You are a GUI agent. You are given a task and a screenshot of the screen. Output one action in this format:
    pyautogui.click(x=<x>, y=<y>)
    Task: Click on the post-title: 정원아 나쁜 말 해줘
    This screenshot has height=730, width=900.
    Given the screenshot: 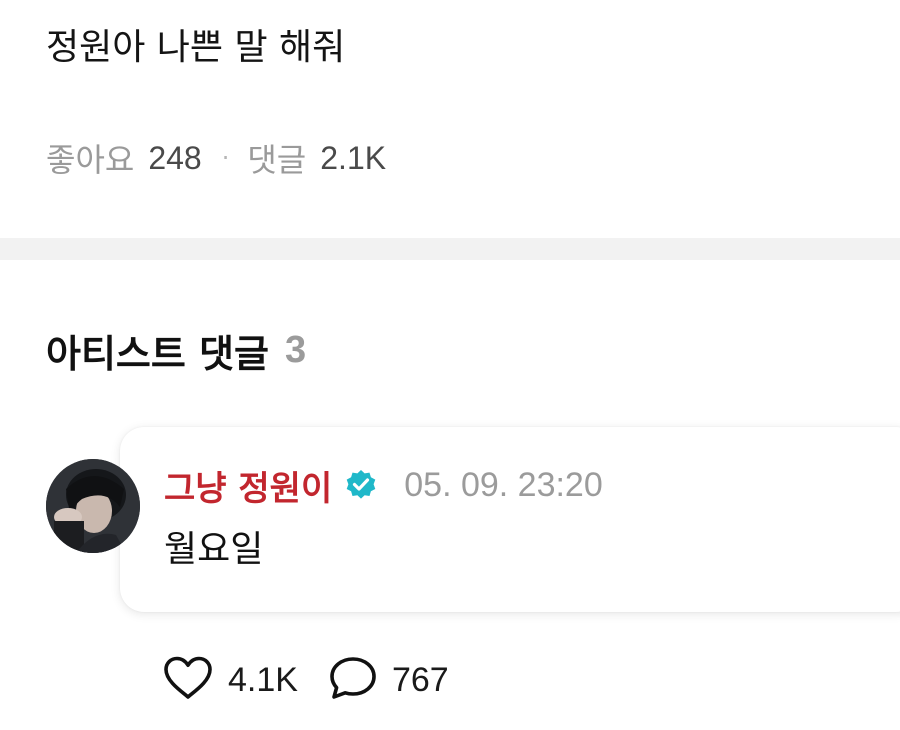 What is the action you would take?
    pyautogui.click(x=196, y=47)
    